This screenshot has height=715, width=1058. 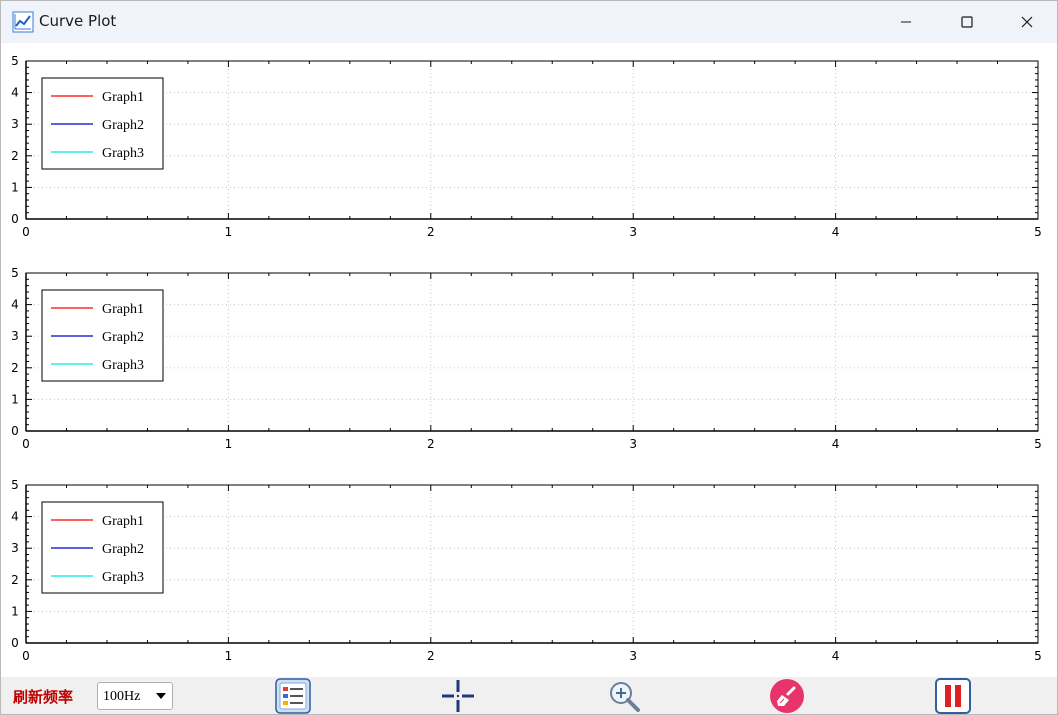 I want to click on close-icon, so click(x=1027, y=21).